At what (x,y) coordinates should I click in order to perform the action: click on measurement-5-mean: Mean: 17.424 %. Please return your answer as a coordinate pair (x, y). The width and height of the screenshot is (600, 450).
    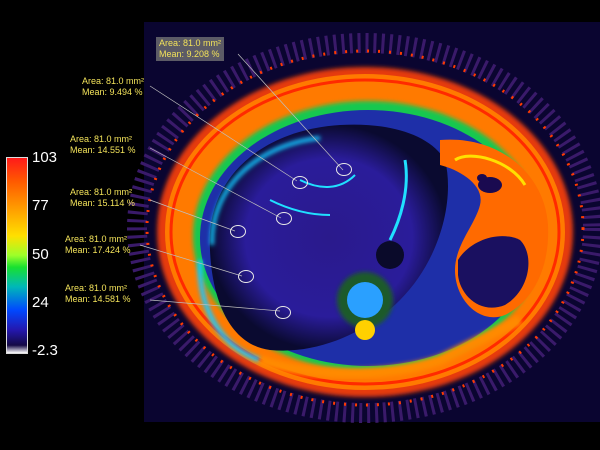
    Looking at the image, I should click on (98, 250).